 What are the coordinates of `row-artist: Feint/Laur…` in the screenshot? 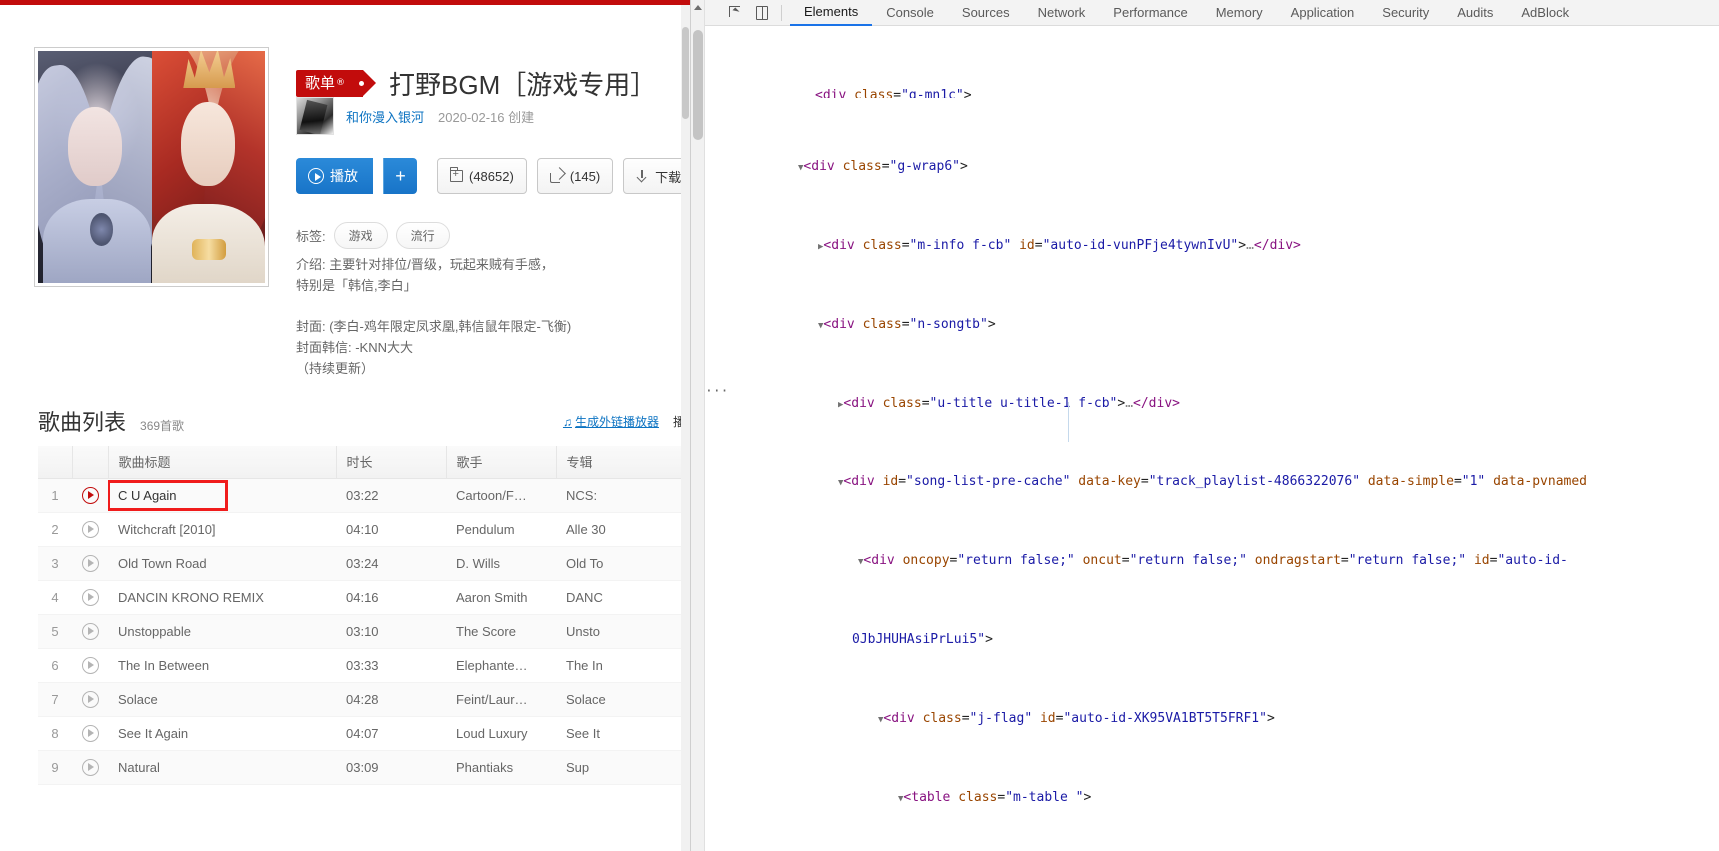 It's located at (501, 699).